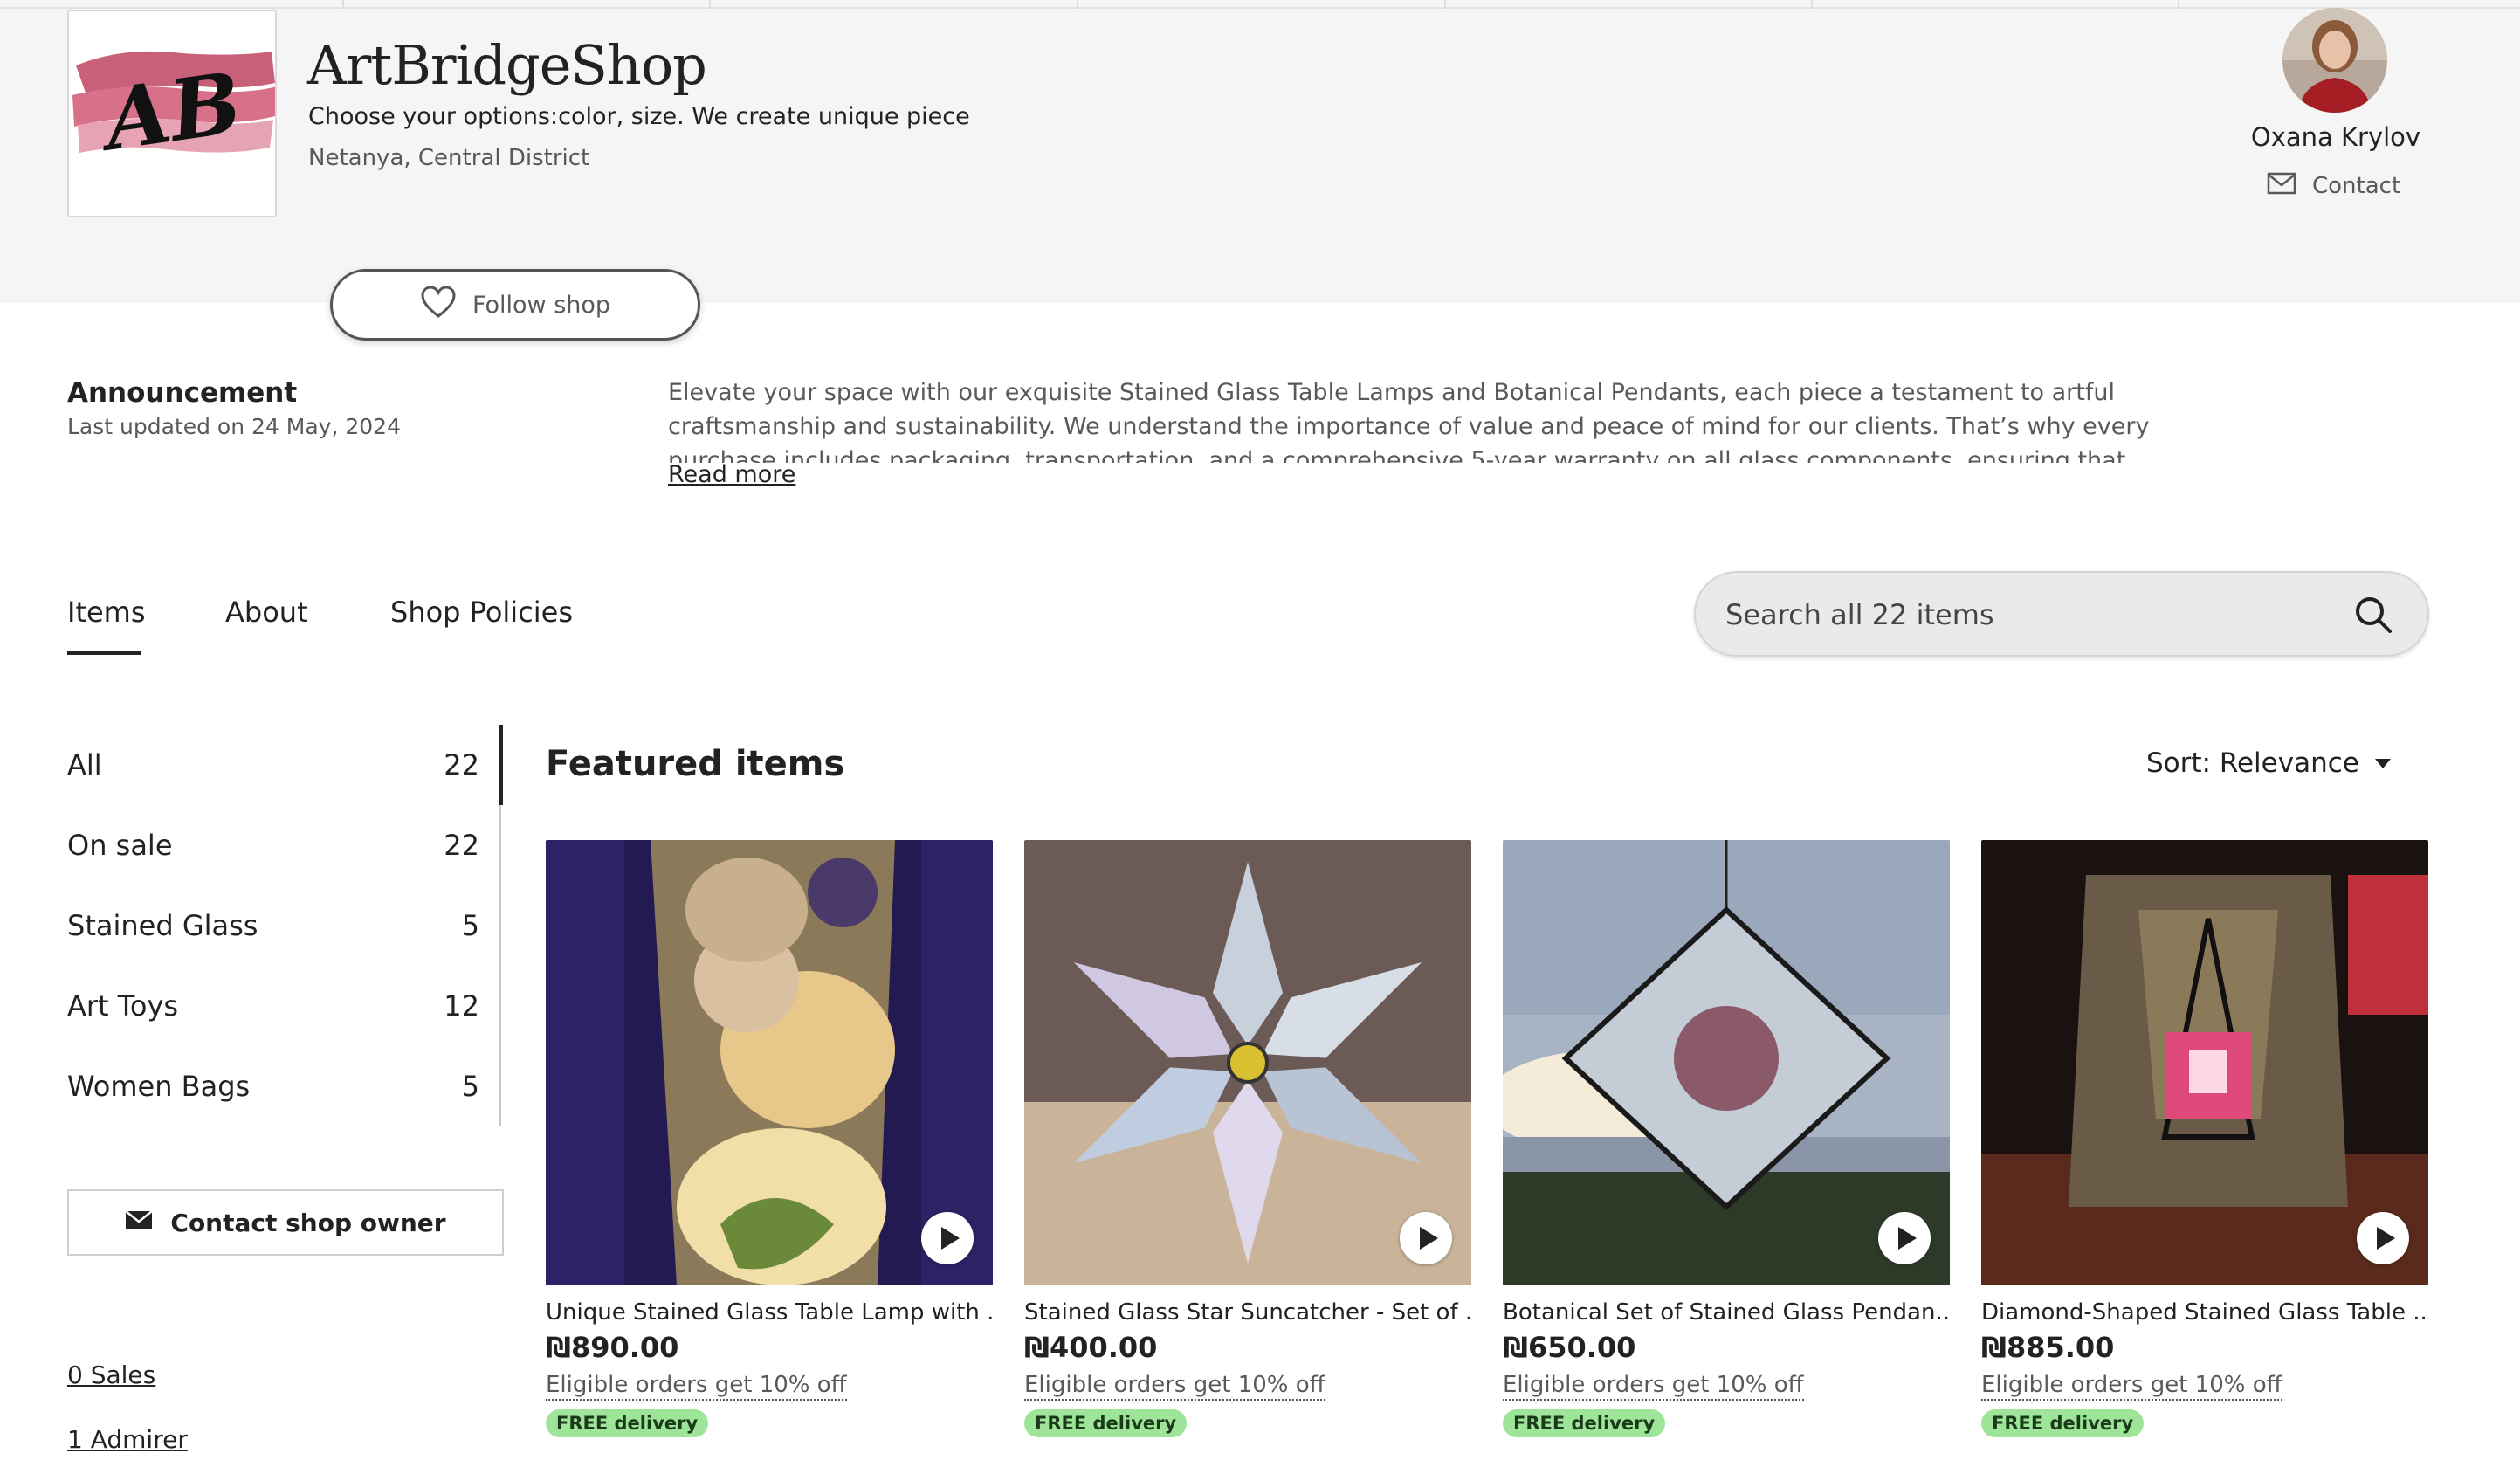 The height and width of the screenshot is (1474, 2520). What do you see at coordinates (481, 612) in the screenshot?
I see `tab-shop-policies: Shop Policies` at bounding box center [481, 612].